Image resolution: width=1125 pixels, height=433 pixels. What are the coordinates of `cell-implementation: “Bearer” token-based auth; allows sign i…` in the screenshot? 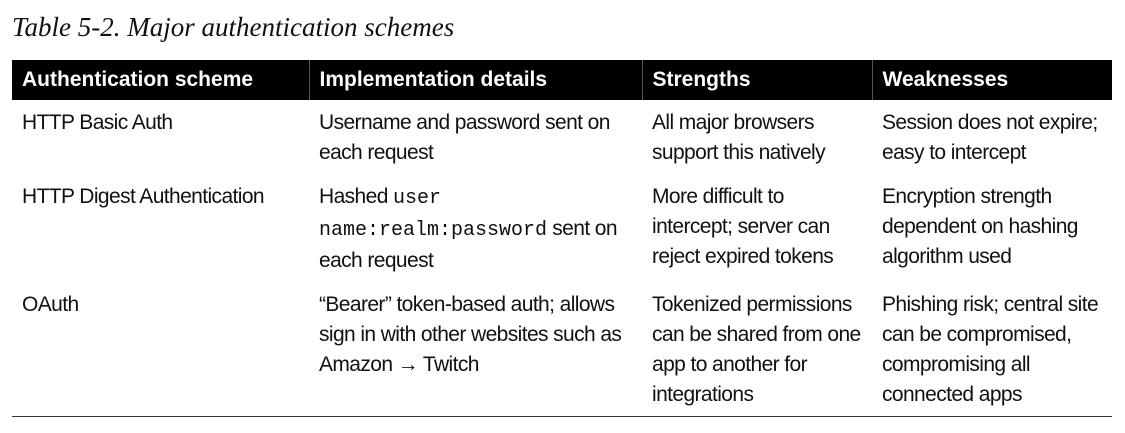 It's located at (475, 349).